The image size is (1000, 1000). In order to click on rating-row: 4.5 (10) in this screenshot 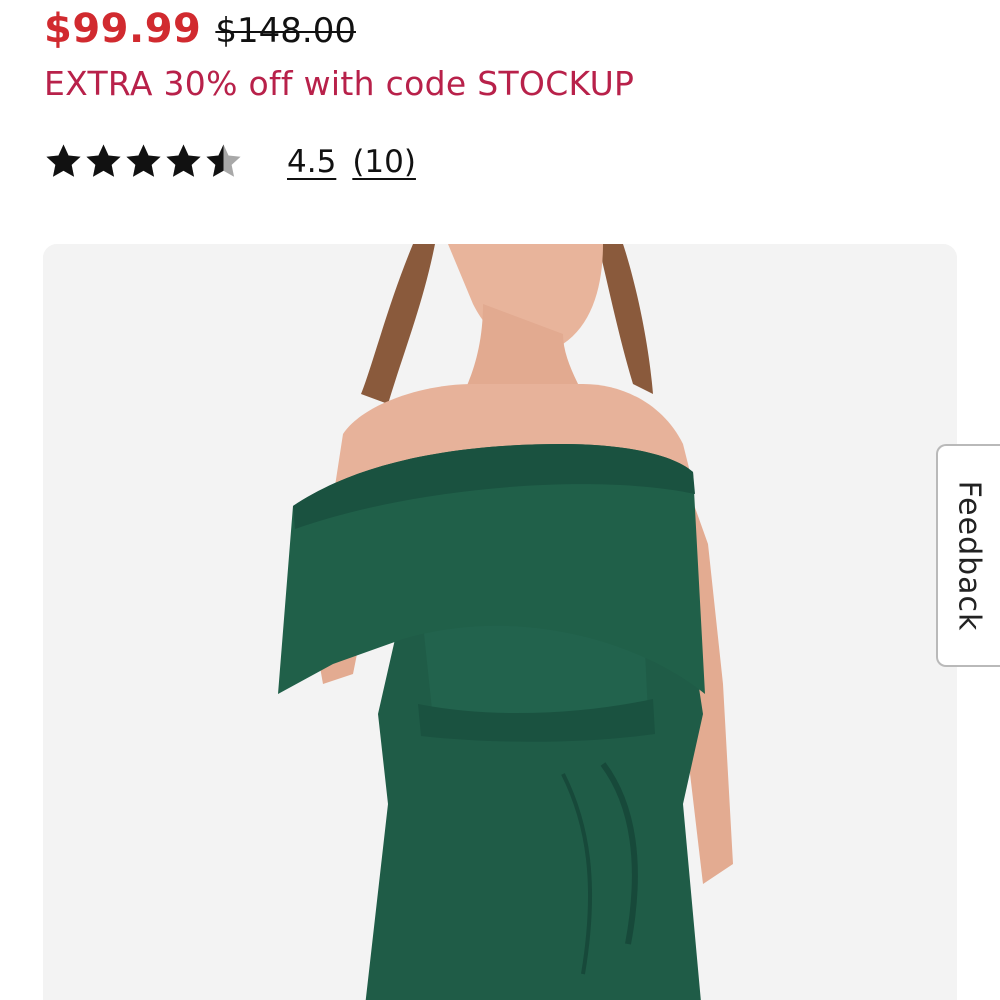, I will do `click(230, 161)`.